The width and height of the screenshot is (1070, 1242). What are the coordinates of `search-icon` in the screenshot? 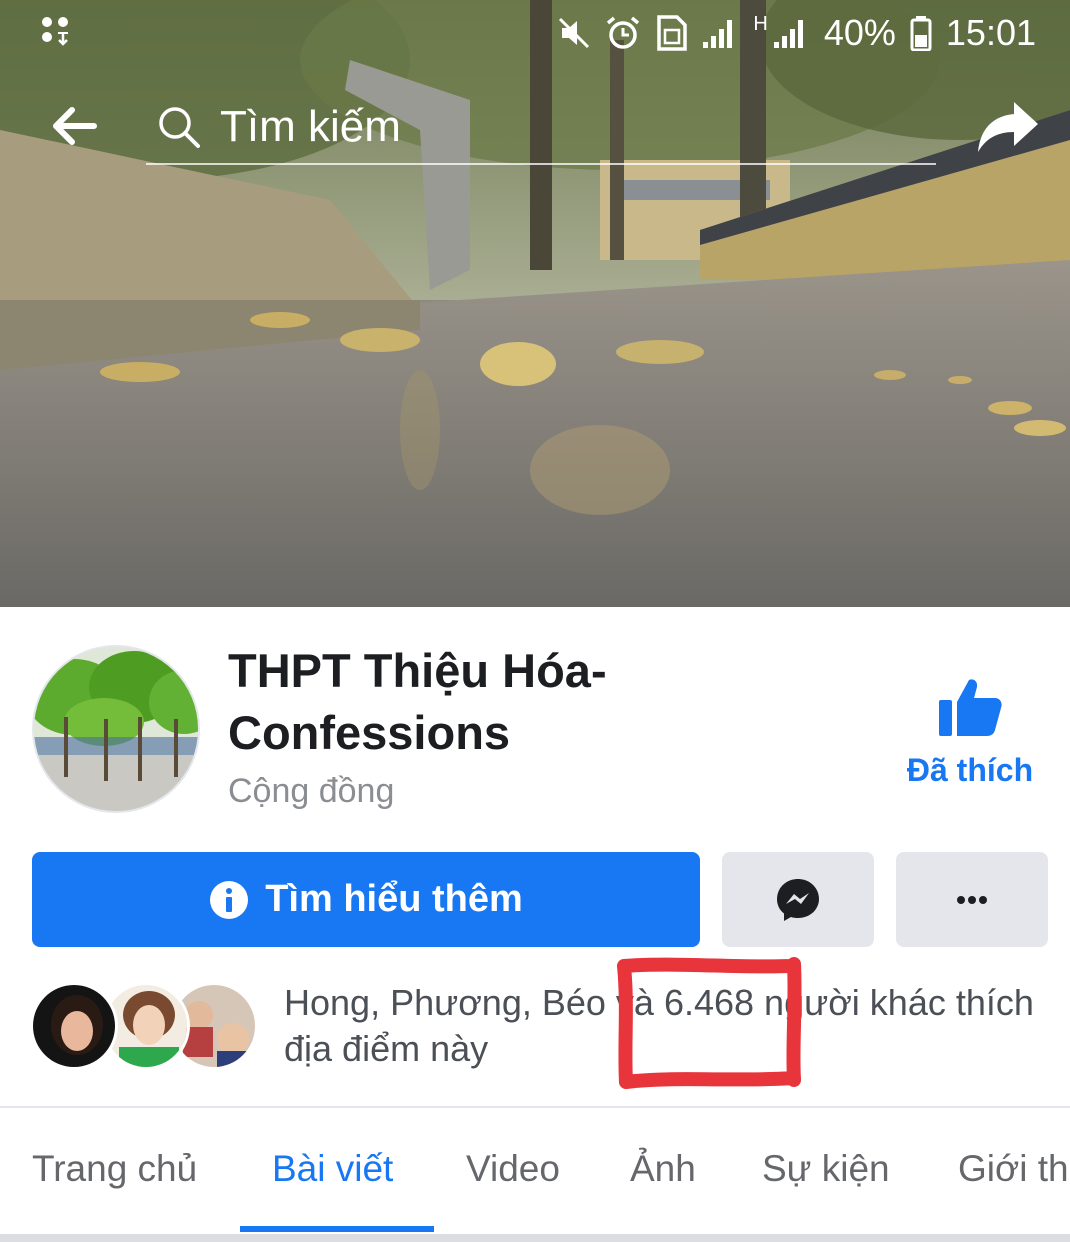 It's located at (179, 127).